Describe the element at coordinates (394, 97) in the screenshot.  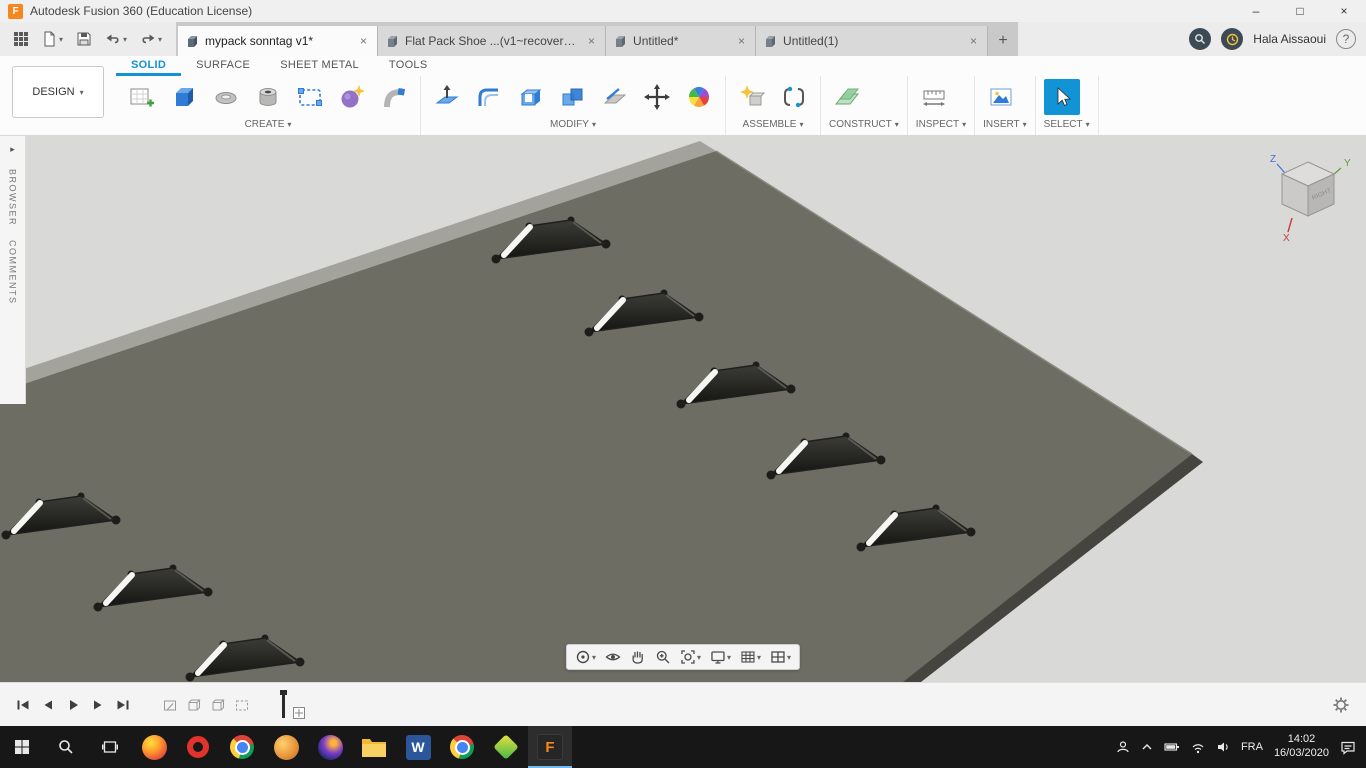
I see `sweep-button` at that location.